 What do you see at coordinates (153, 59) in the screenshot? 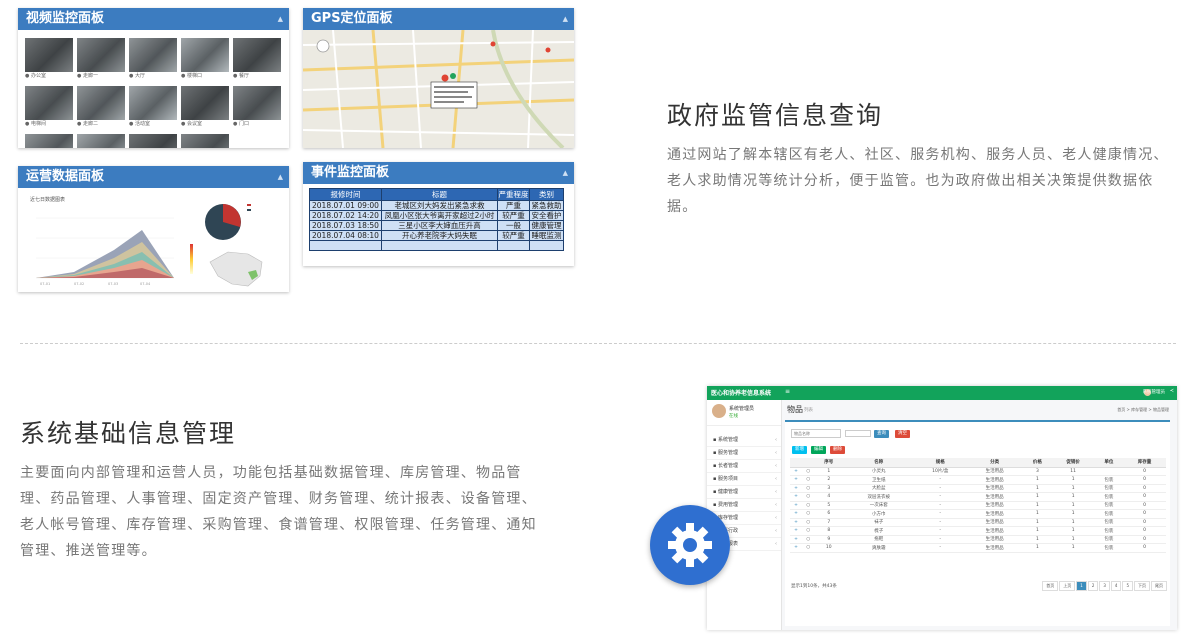
I see `camera-feed: ● 大厅` at bounding box center [153, 59].